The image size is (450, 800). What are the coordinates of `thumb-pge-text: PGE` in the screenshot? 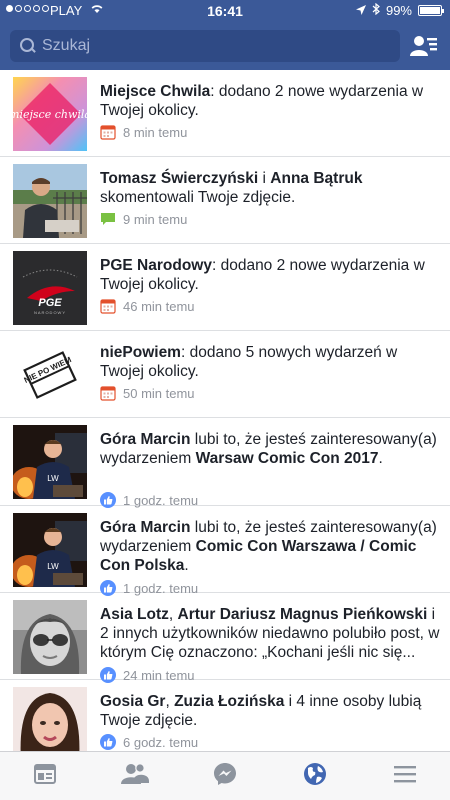 It's located at (50, 303).